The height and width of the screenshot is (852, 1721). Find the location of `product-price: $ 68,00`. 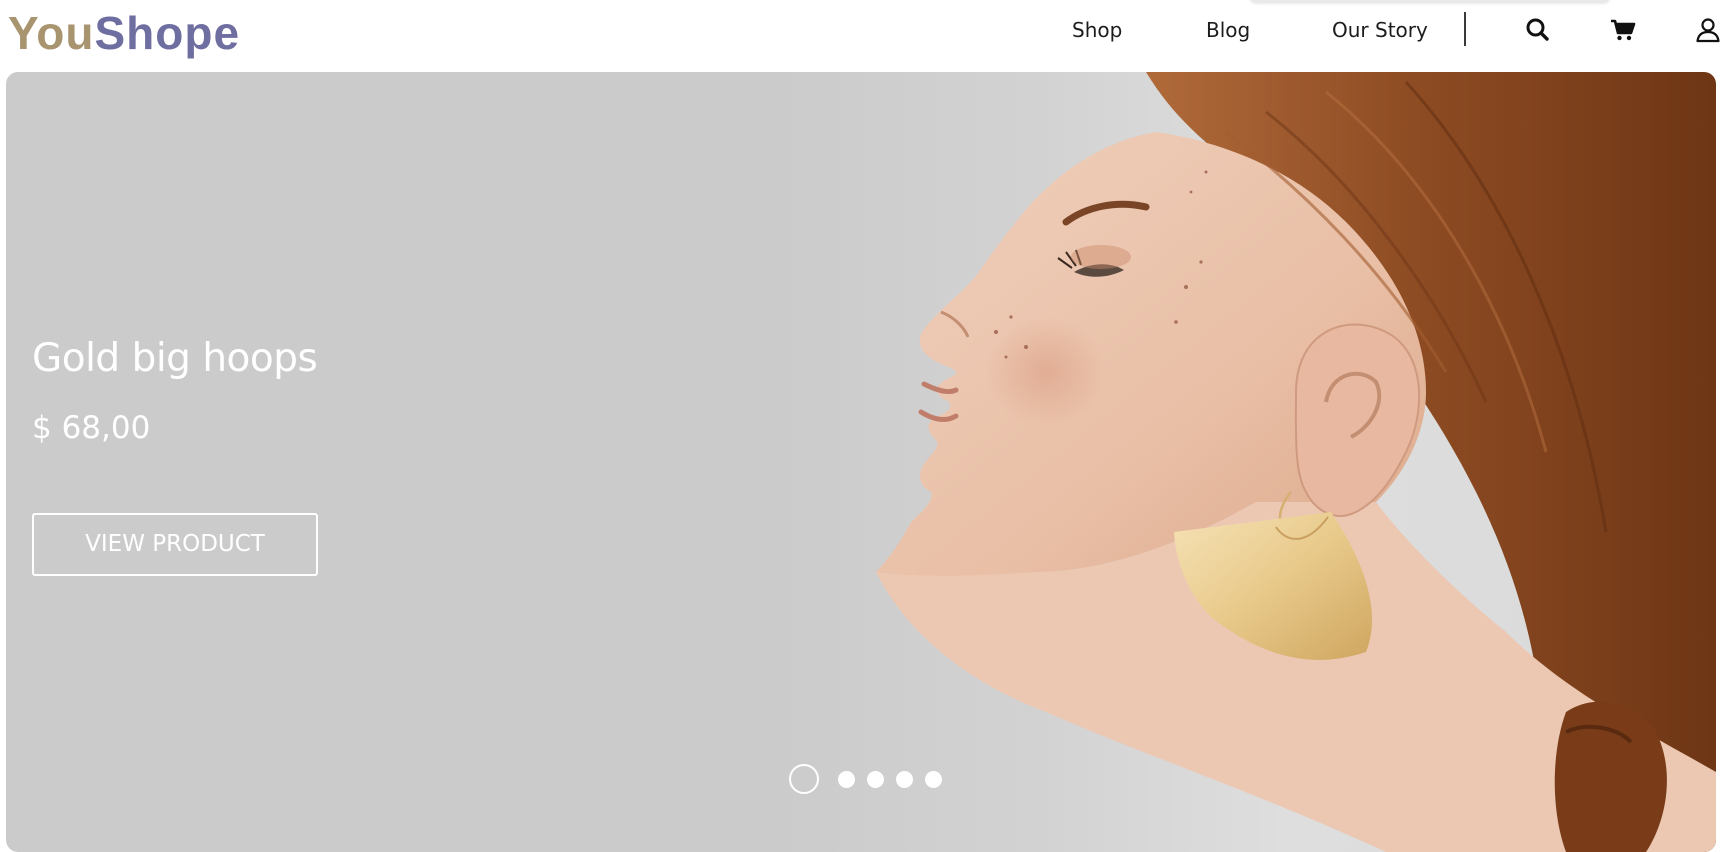

product-price: $ 68,00 is located at coordinates (91, 428).